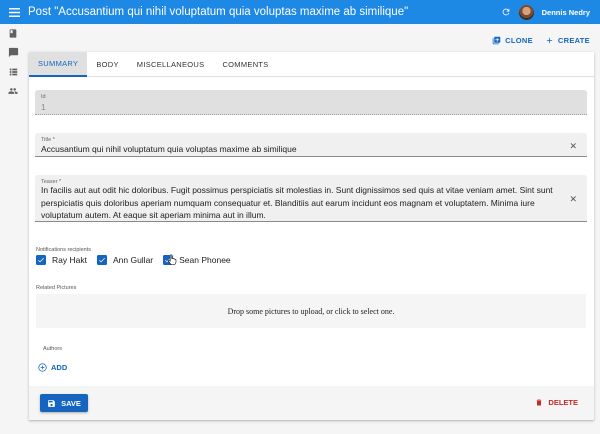 The image size is (600, 434). I want to click on menu-button, so click(14, 12).